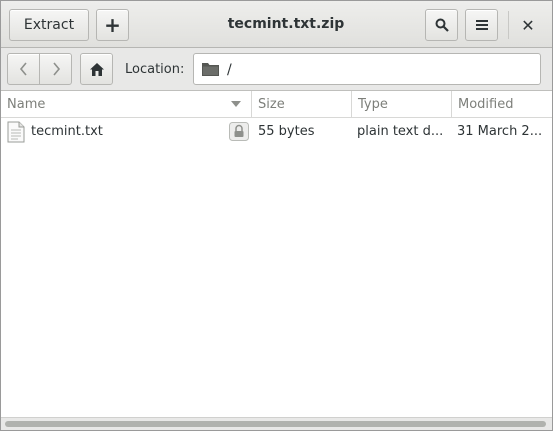  I want to click on text-file-icon, so click(16, 132).